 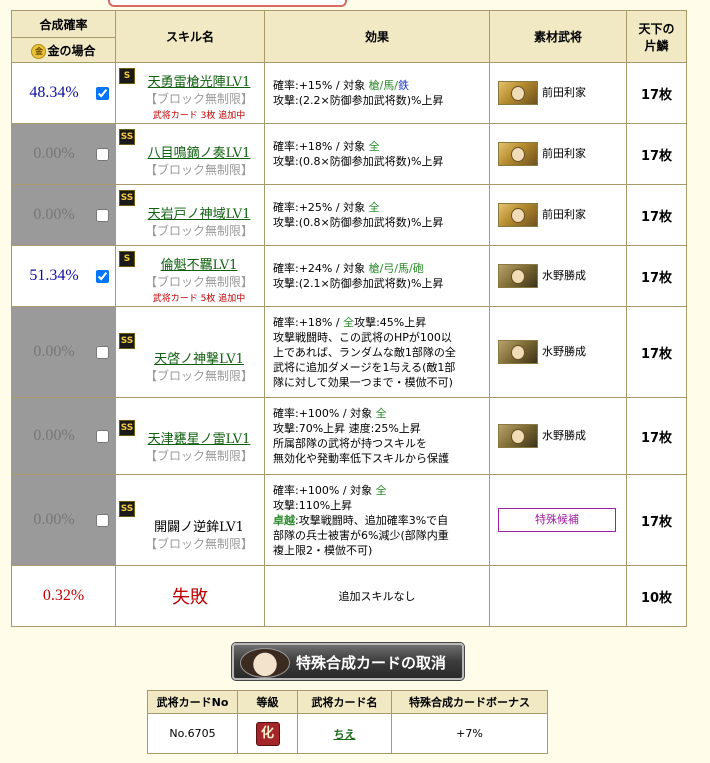 I want to click on effect-target: 槍/弓/馬/砲, so click(x=396, y=268).